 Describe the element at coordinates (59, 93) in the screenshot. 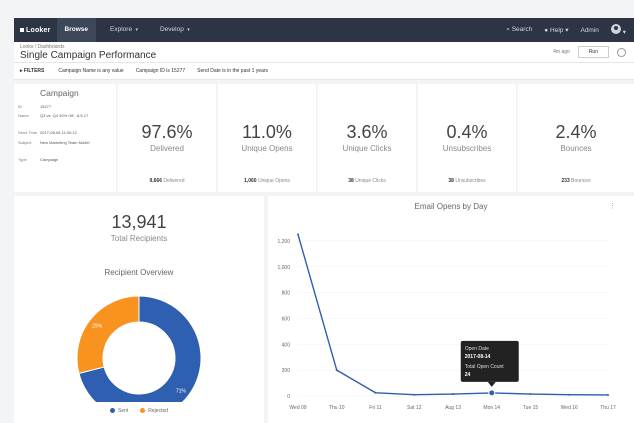

I see `campaign-title: Campaign` at that location.